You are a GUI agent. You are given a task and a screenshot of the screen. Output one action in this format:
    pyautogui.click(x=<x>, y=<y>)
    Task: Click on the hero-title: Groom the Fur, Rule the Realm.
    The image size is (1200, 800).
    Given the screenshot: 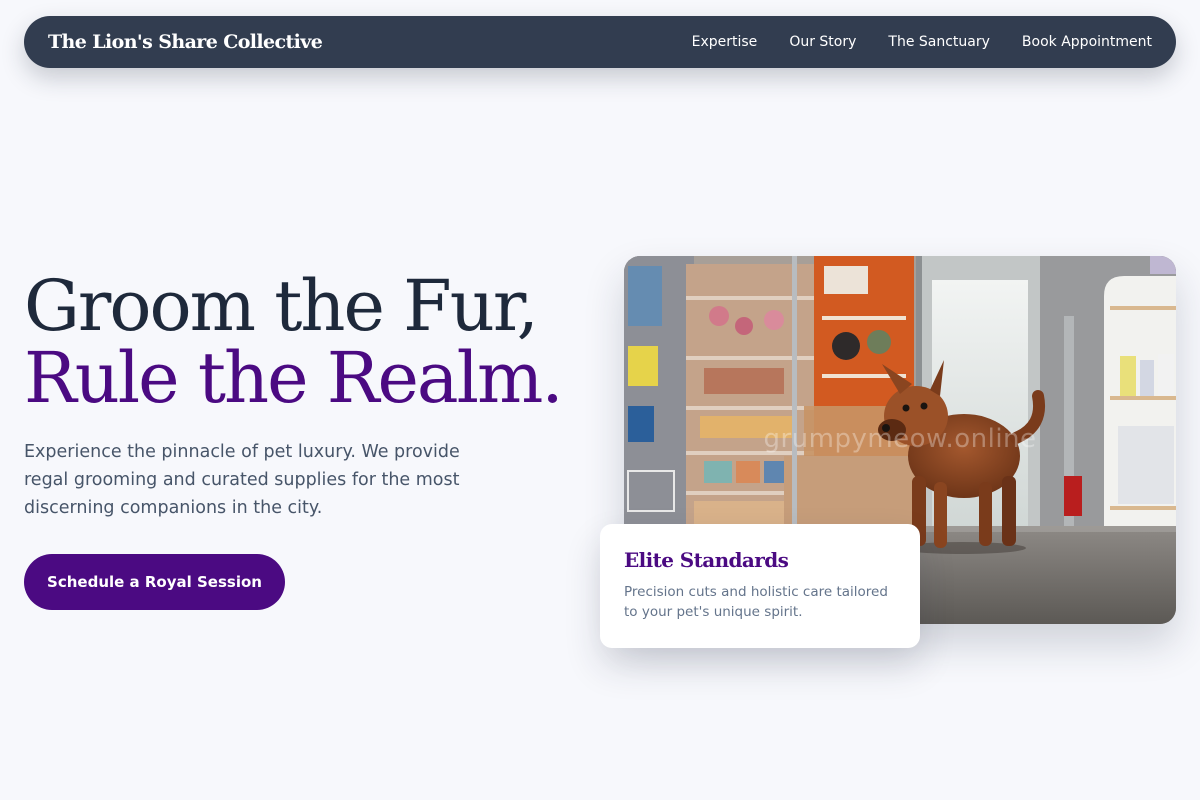 What is the action you would take?
    pyautogui.click(x=294, y=342)
    